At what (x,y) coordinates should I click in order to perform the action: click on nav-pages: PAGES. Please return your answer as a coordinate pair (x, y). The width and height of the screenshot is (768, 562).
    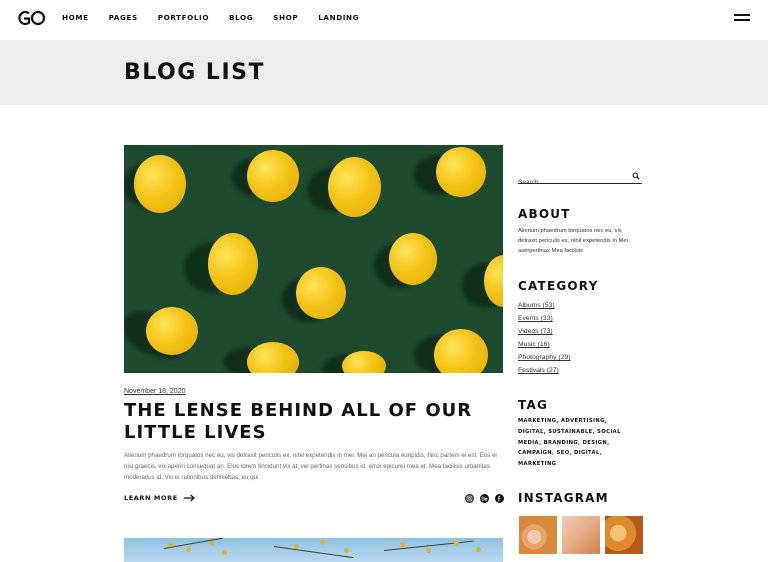
    Looking at the image, I should click on (123, 18).